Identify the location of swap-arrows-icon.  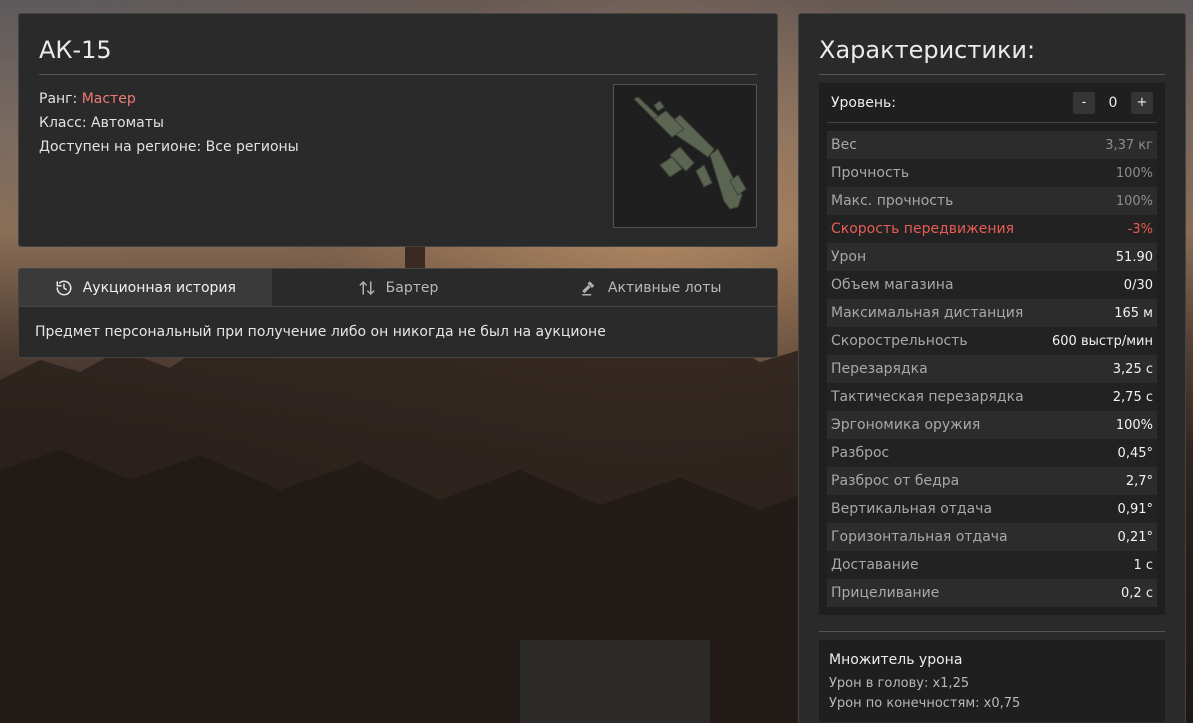
(367, 287).